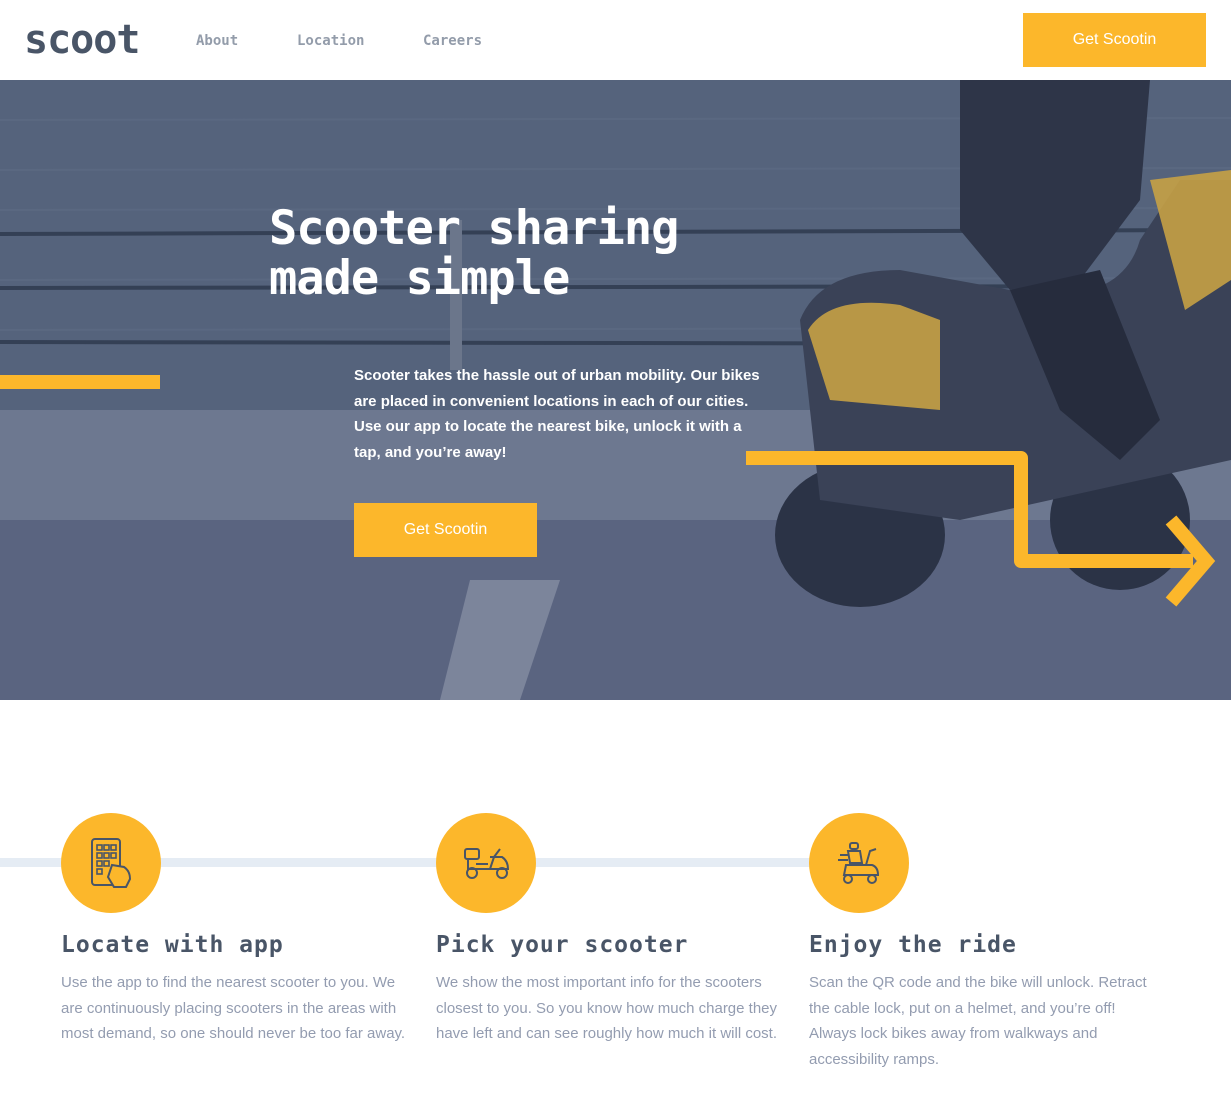 The height and width of the screenshot is (1098, 1231). Describe the element at coordinates (913, 945) in the screenshot. I see `feature-title-enjoy: Enjoy the ride` at that location.